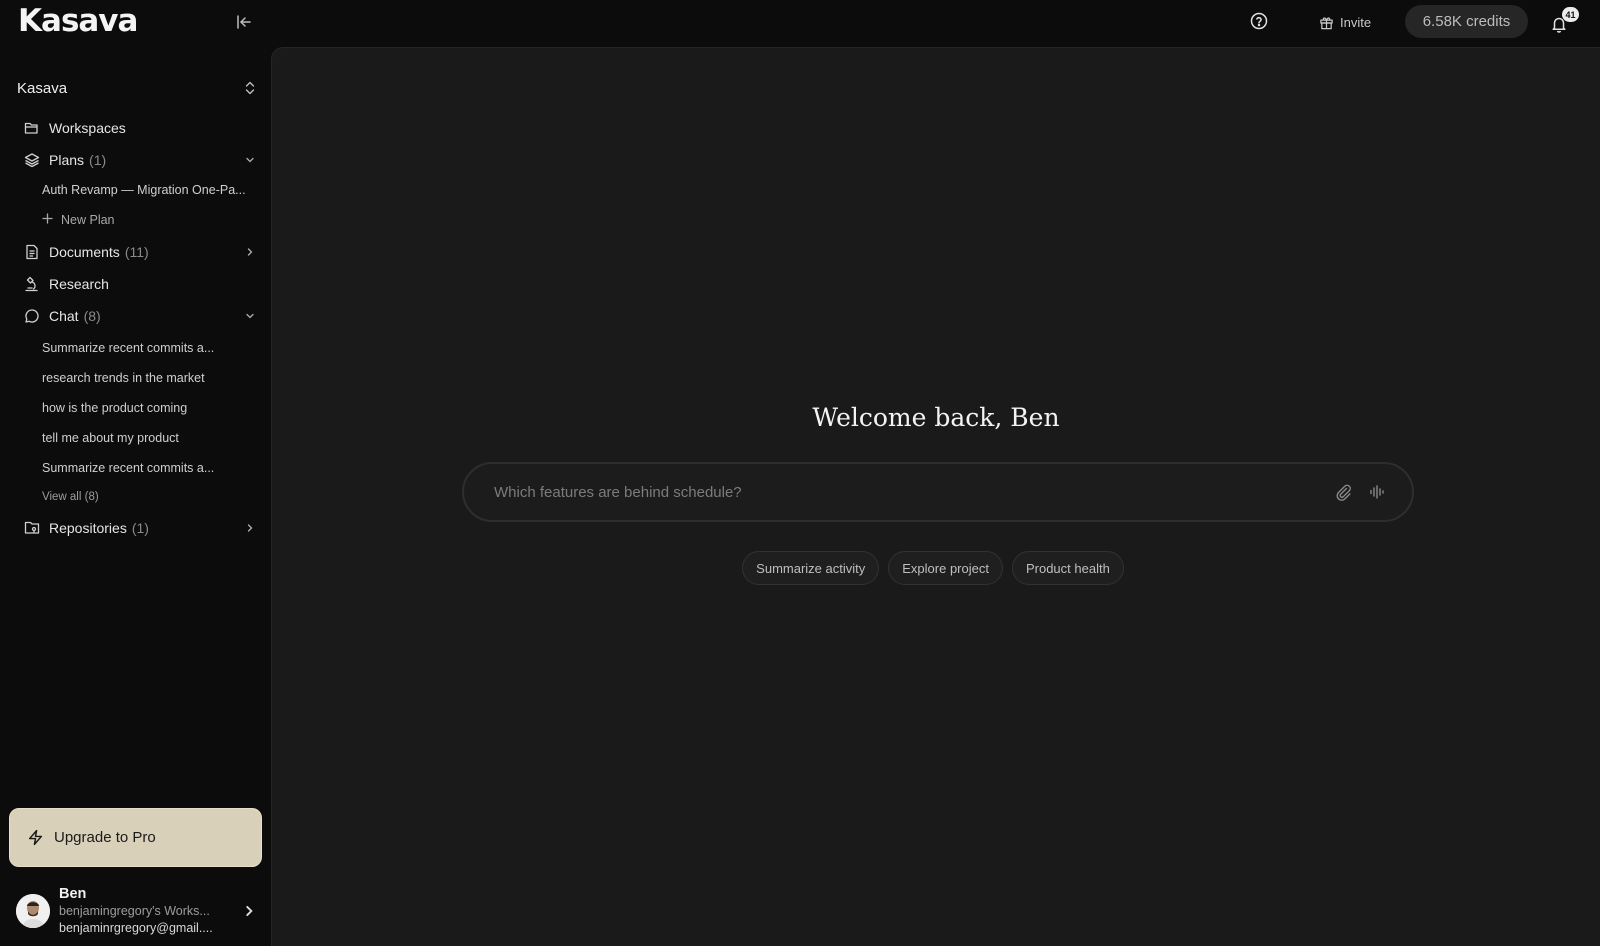  What do you see at coordinates (84, 252) in the screenshot?
I see `sidebar-item-label: Documents` at bounding box center [84, 252].